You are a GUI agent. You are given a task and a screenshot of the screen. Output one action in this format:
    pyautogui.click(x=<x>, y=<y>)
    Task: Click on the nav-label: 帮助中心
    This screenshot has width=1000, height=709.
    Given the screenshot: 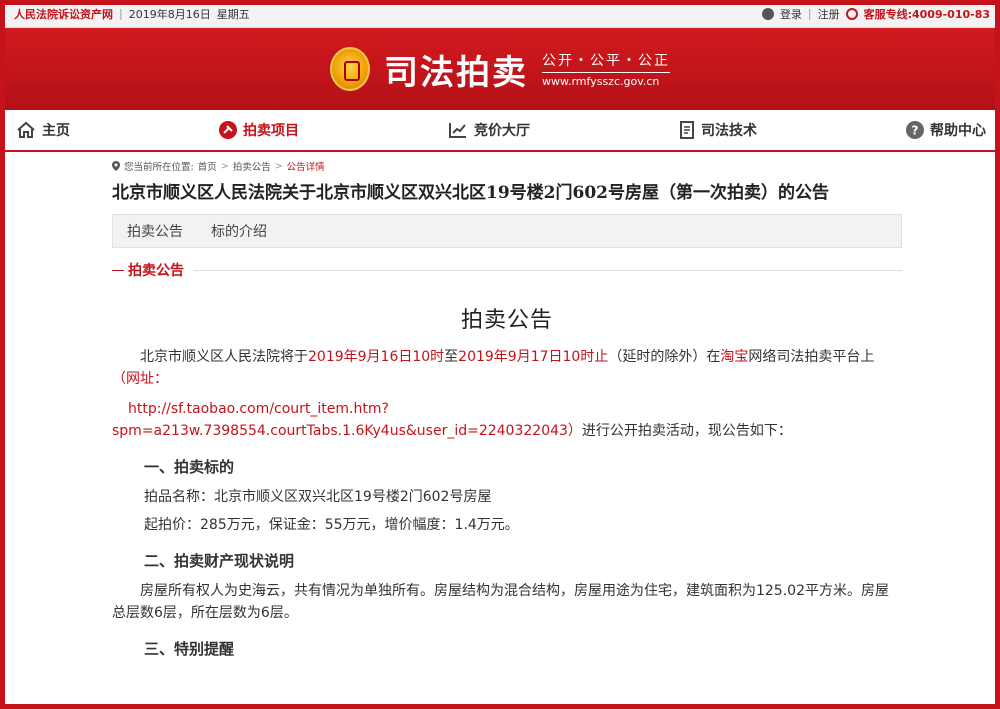 What is the action you would take?
    pyautogui.click(x=958, y=131)
    